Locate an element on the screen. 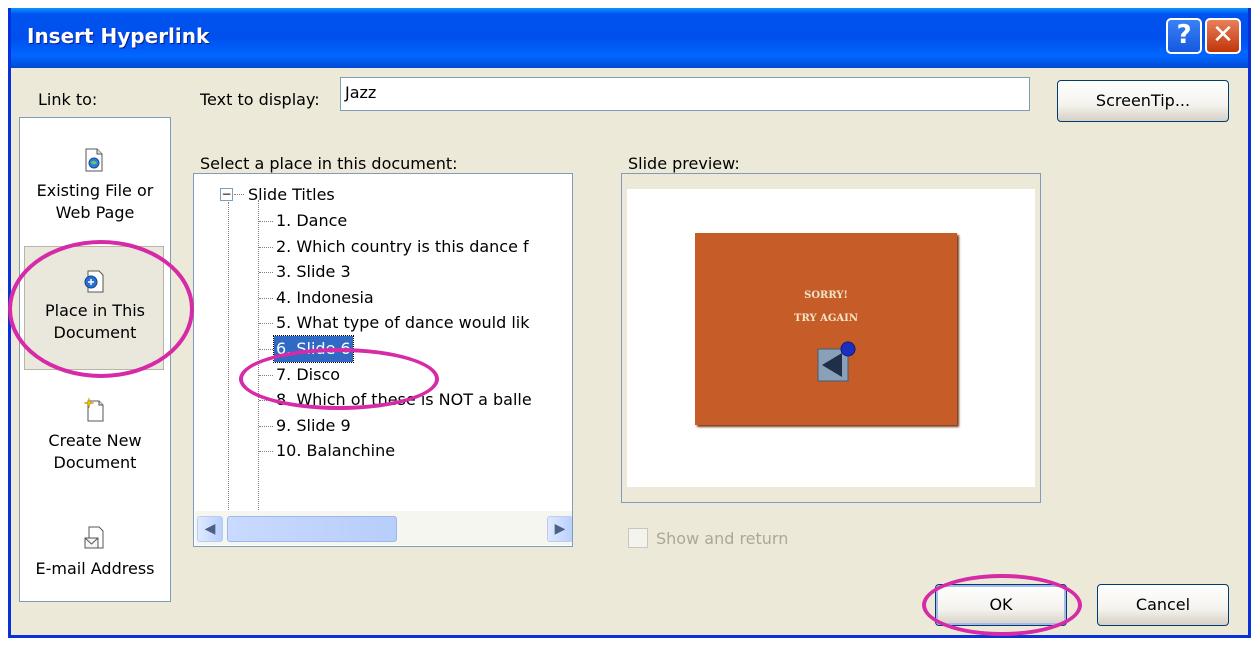 The width and height of the screenshot is (1257, 646). email-icon is located at coordinates (94, 537).